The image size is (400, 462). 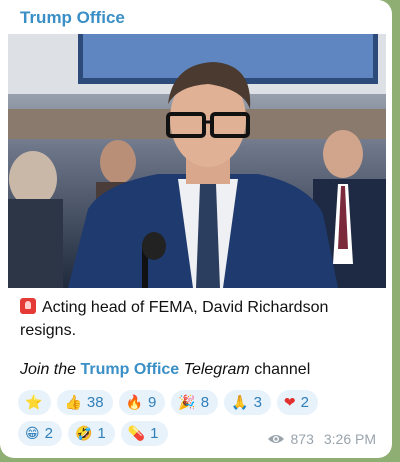 I want to click on reaction-count: 8, so click(x=205, y=402).